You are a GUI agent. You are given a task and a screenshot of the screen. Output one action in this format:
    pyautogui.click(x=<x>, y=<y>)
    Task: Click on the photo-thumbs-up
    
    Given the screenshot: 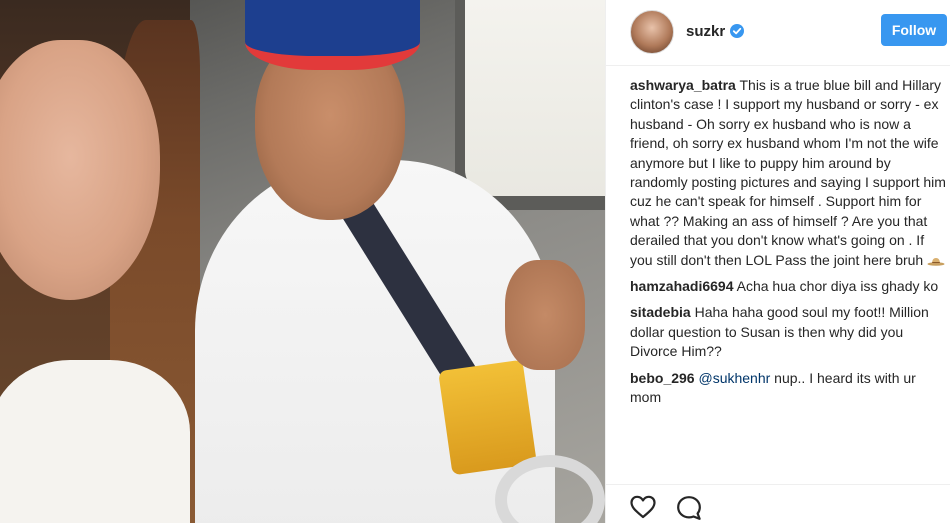 What is the action you would take?
    pyautogui.click(x=545, y=315)
    